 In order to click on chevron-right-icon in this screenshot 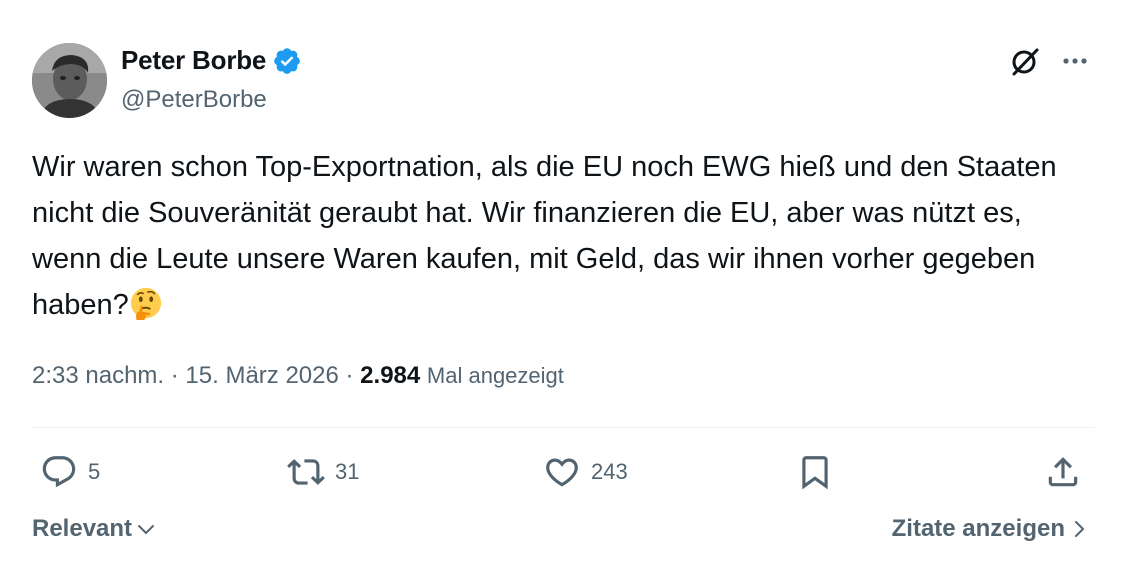, I will do `click(1079, 529)`.